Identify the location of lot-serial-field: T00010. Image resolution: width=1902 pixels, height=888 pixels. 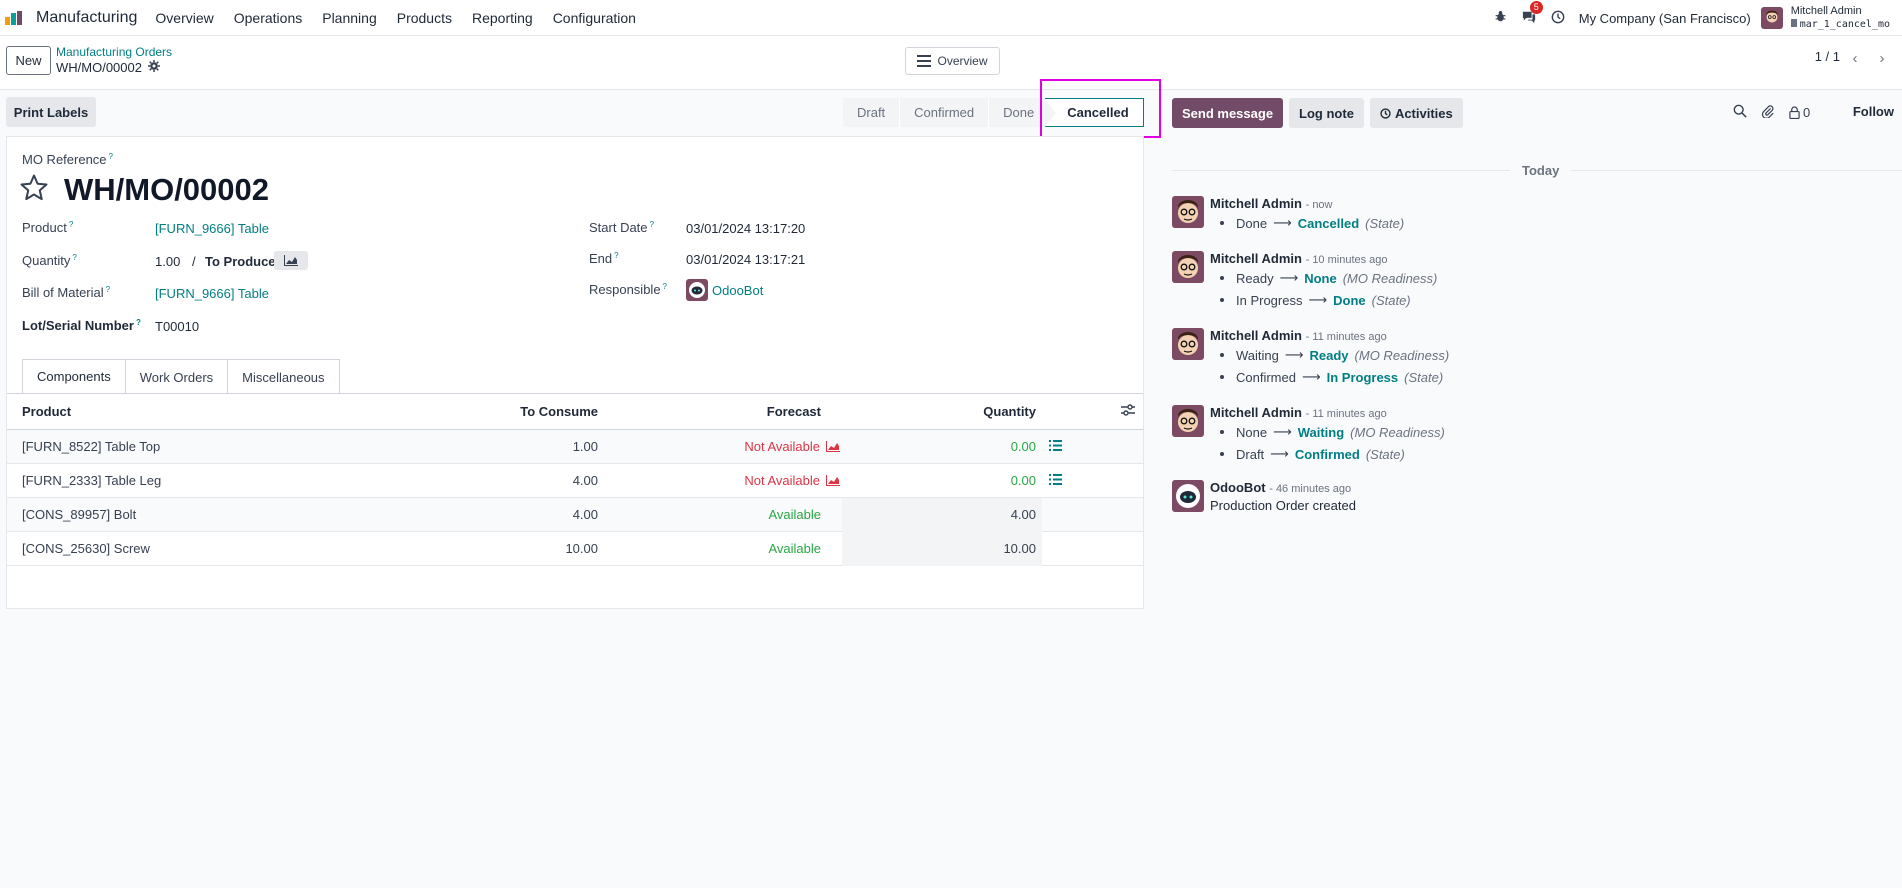
(177, 326).